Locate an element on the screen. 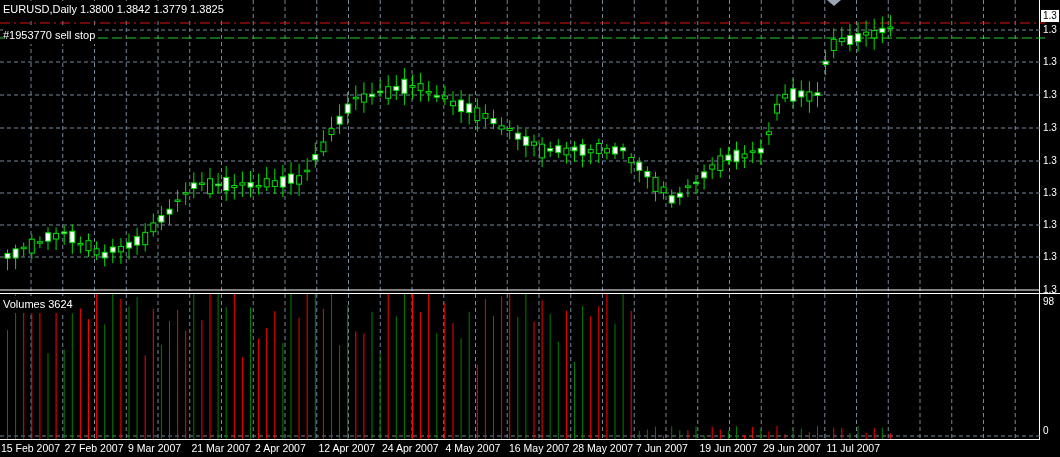  date-axis-label: 7 Jun 2007 is located at coordinates (662, 448).